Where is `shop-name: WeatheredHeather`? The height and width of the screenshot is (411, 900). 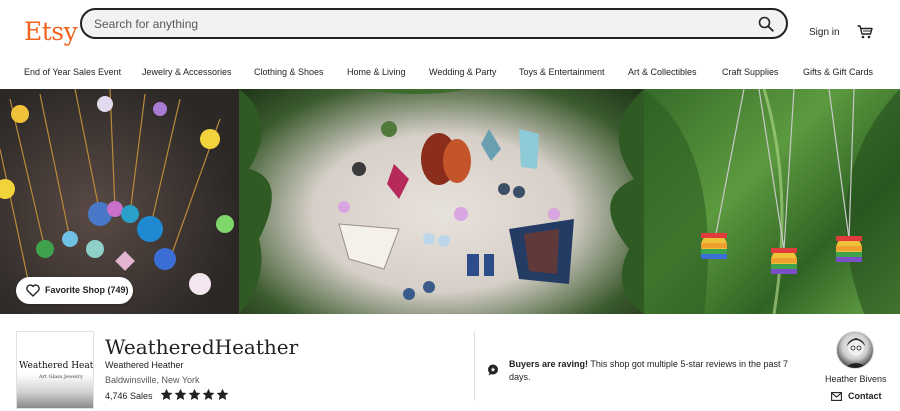
shop-name: WeatheredHeather is located at coordinates (202, 347).